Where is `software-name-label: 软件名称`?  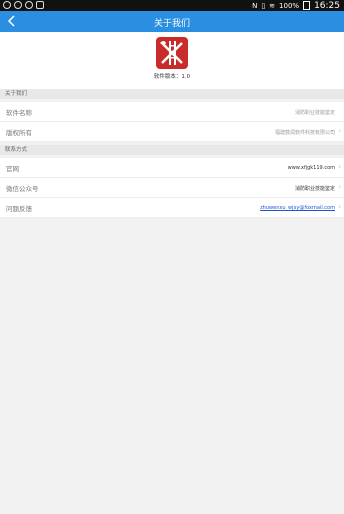
software-name-label: 软件名称 is located at coordinates (19, 113).